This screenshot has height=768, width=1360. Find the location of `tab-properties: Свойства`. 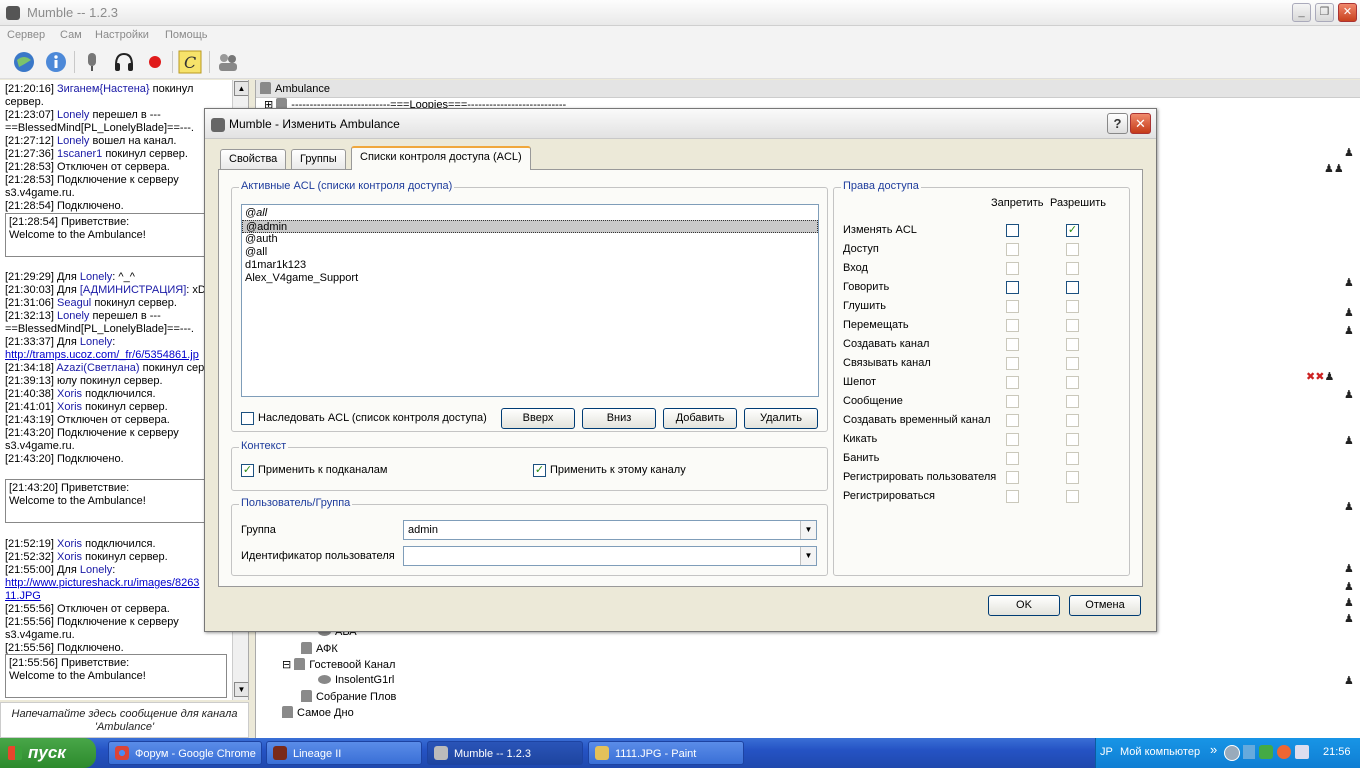

tab-properties: Свойства is located at coordinates (253, 159).